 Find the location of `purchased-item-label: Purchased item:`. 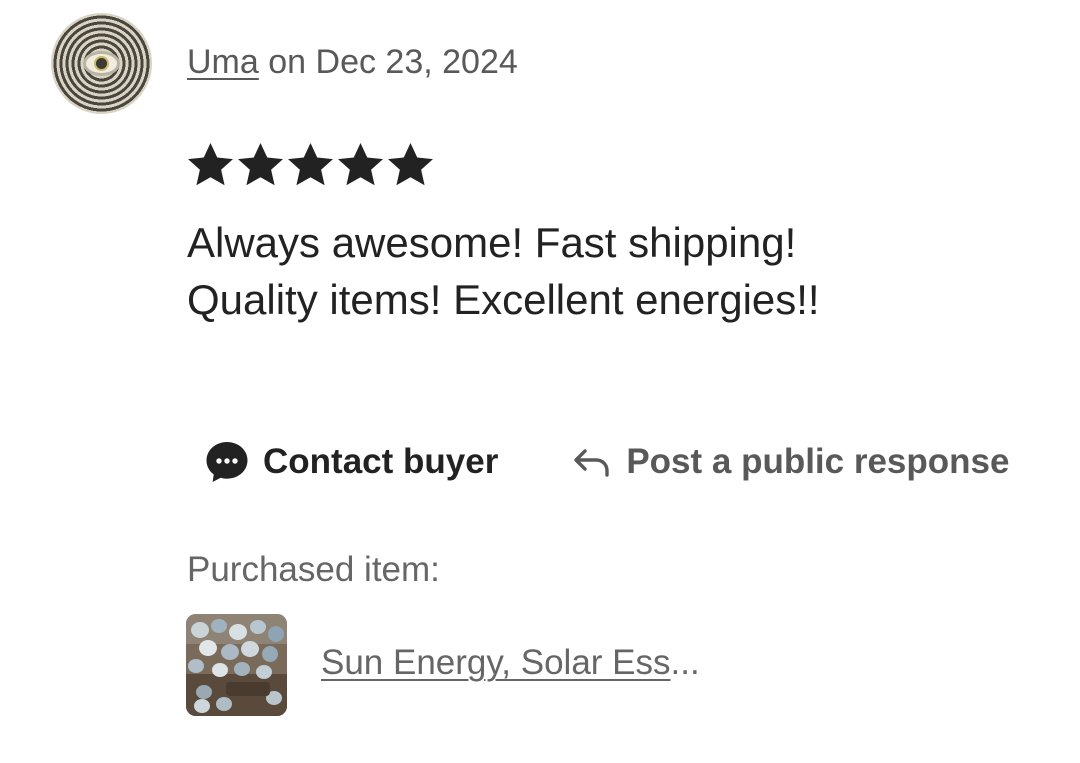

purchased-item-label: Purchased item: is located at coordinates (313, 569).